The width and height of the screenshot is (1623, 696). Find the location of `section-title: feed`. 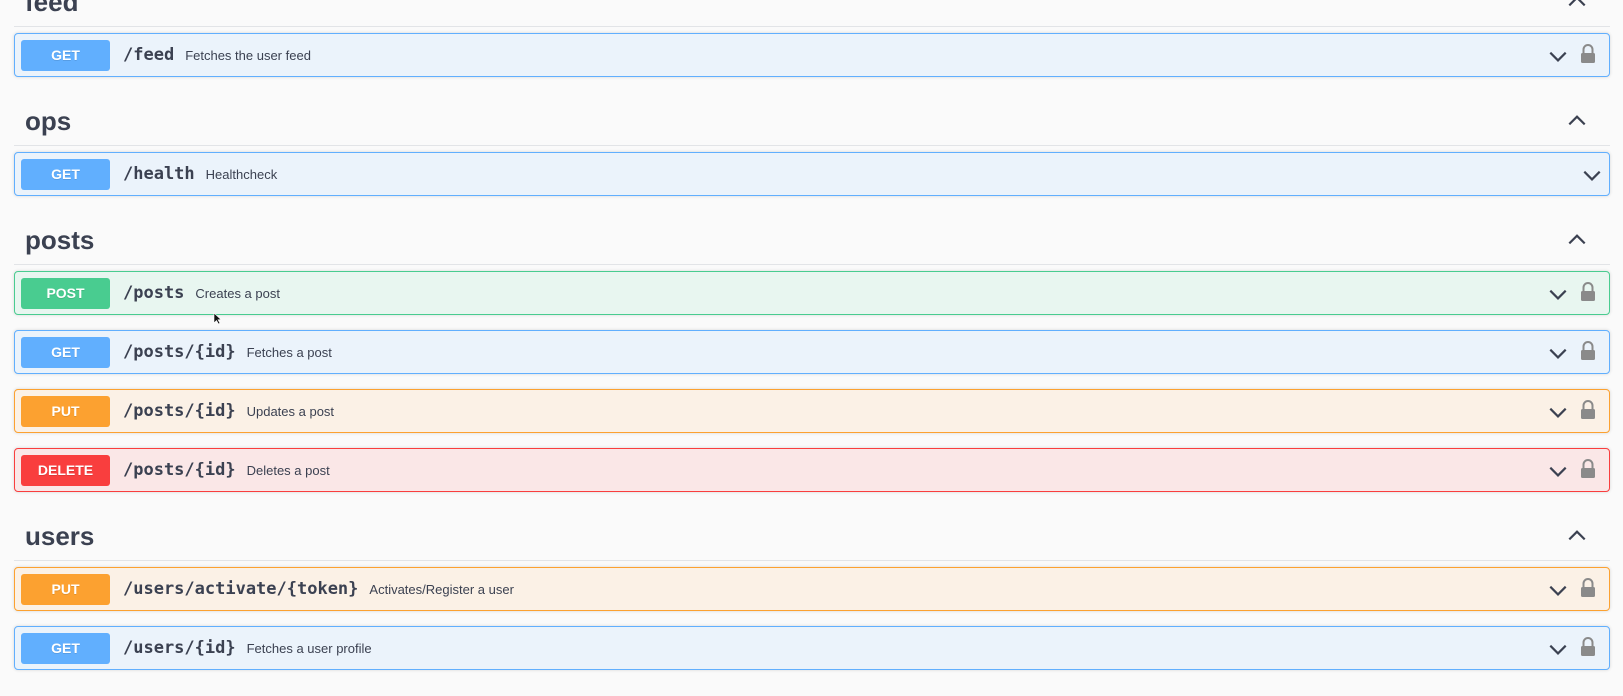

section-title: feed is located at coordinates (52, 8).